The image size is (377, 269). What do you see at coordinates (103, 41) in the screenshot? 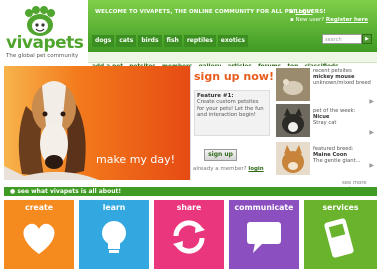
I see `tab-dogs: dogs` at bounding box center [103, 41].